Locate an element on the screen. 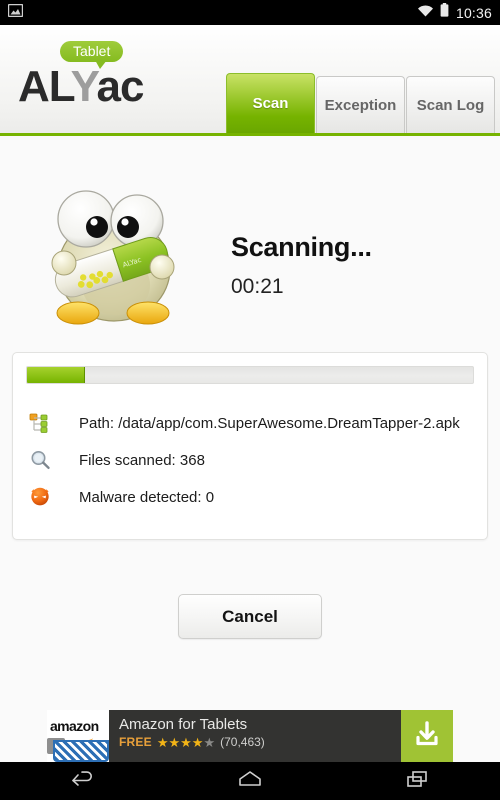  ad-title: Amazon for Tablets is located at coordinates (183, 724).